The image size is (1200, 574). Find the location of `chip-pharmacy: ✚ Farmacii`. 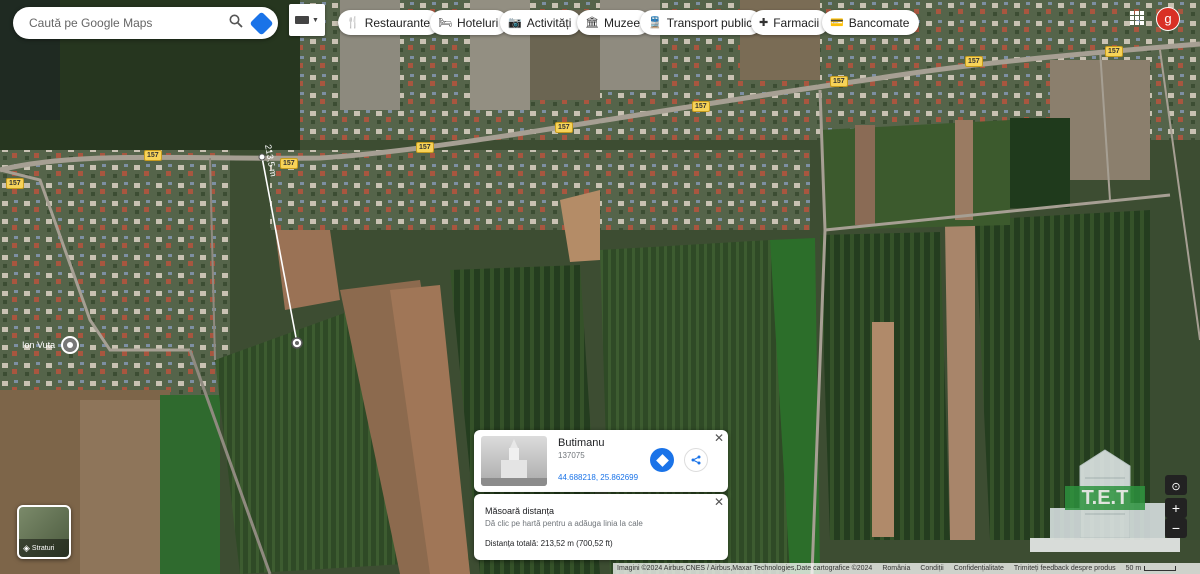

chip-pharmacy: ✚ Farmacii is located at coordinates (790, 22).